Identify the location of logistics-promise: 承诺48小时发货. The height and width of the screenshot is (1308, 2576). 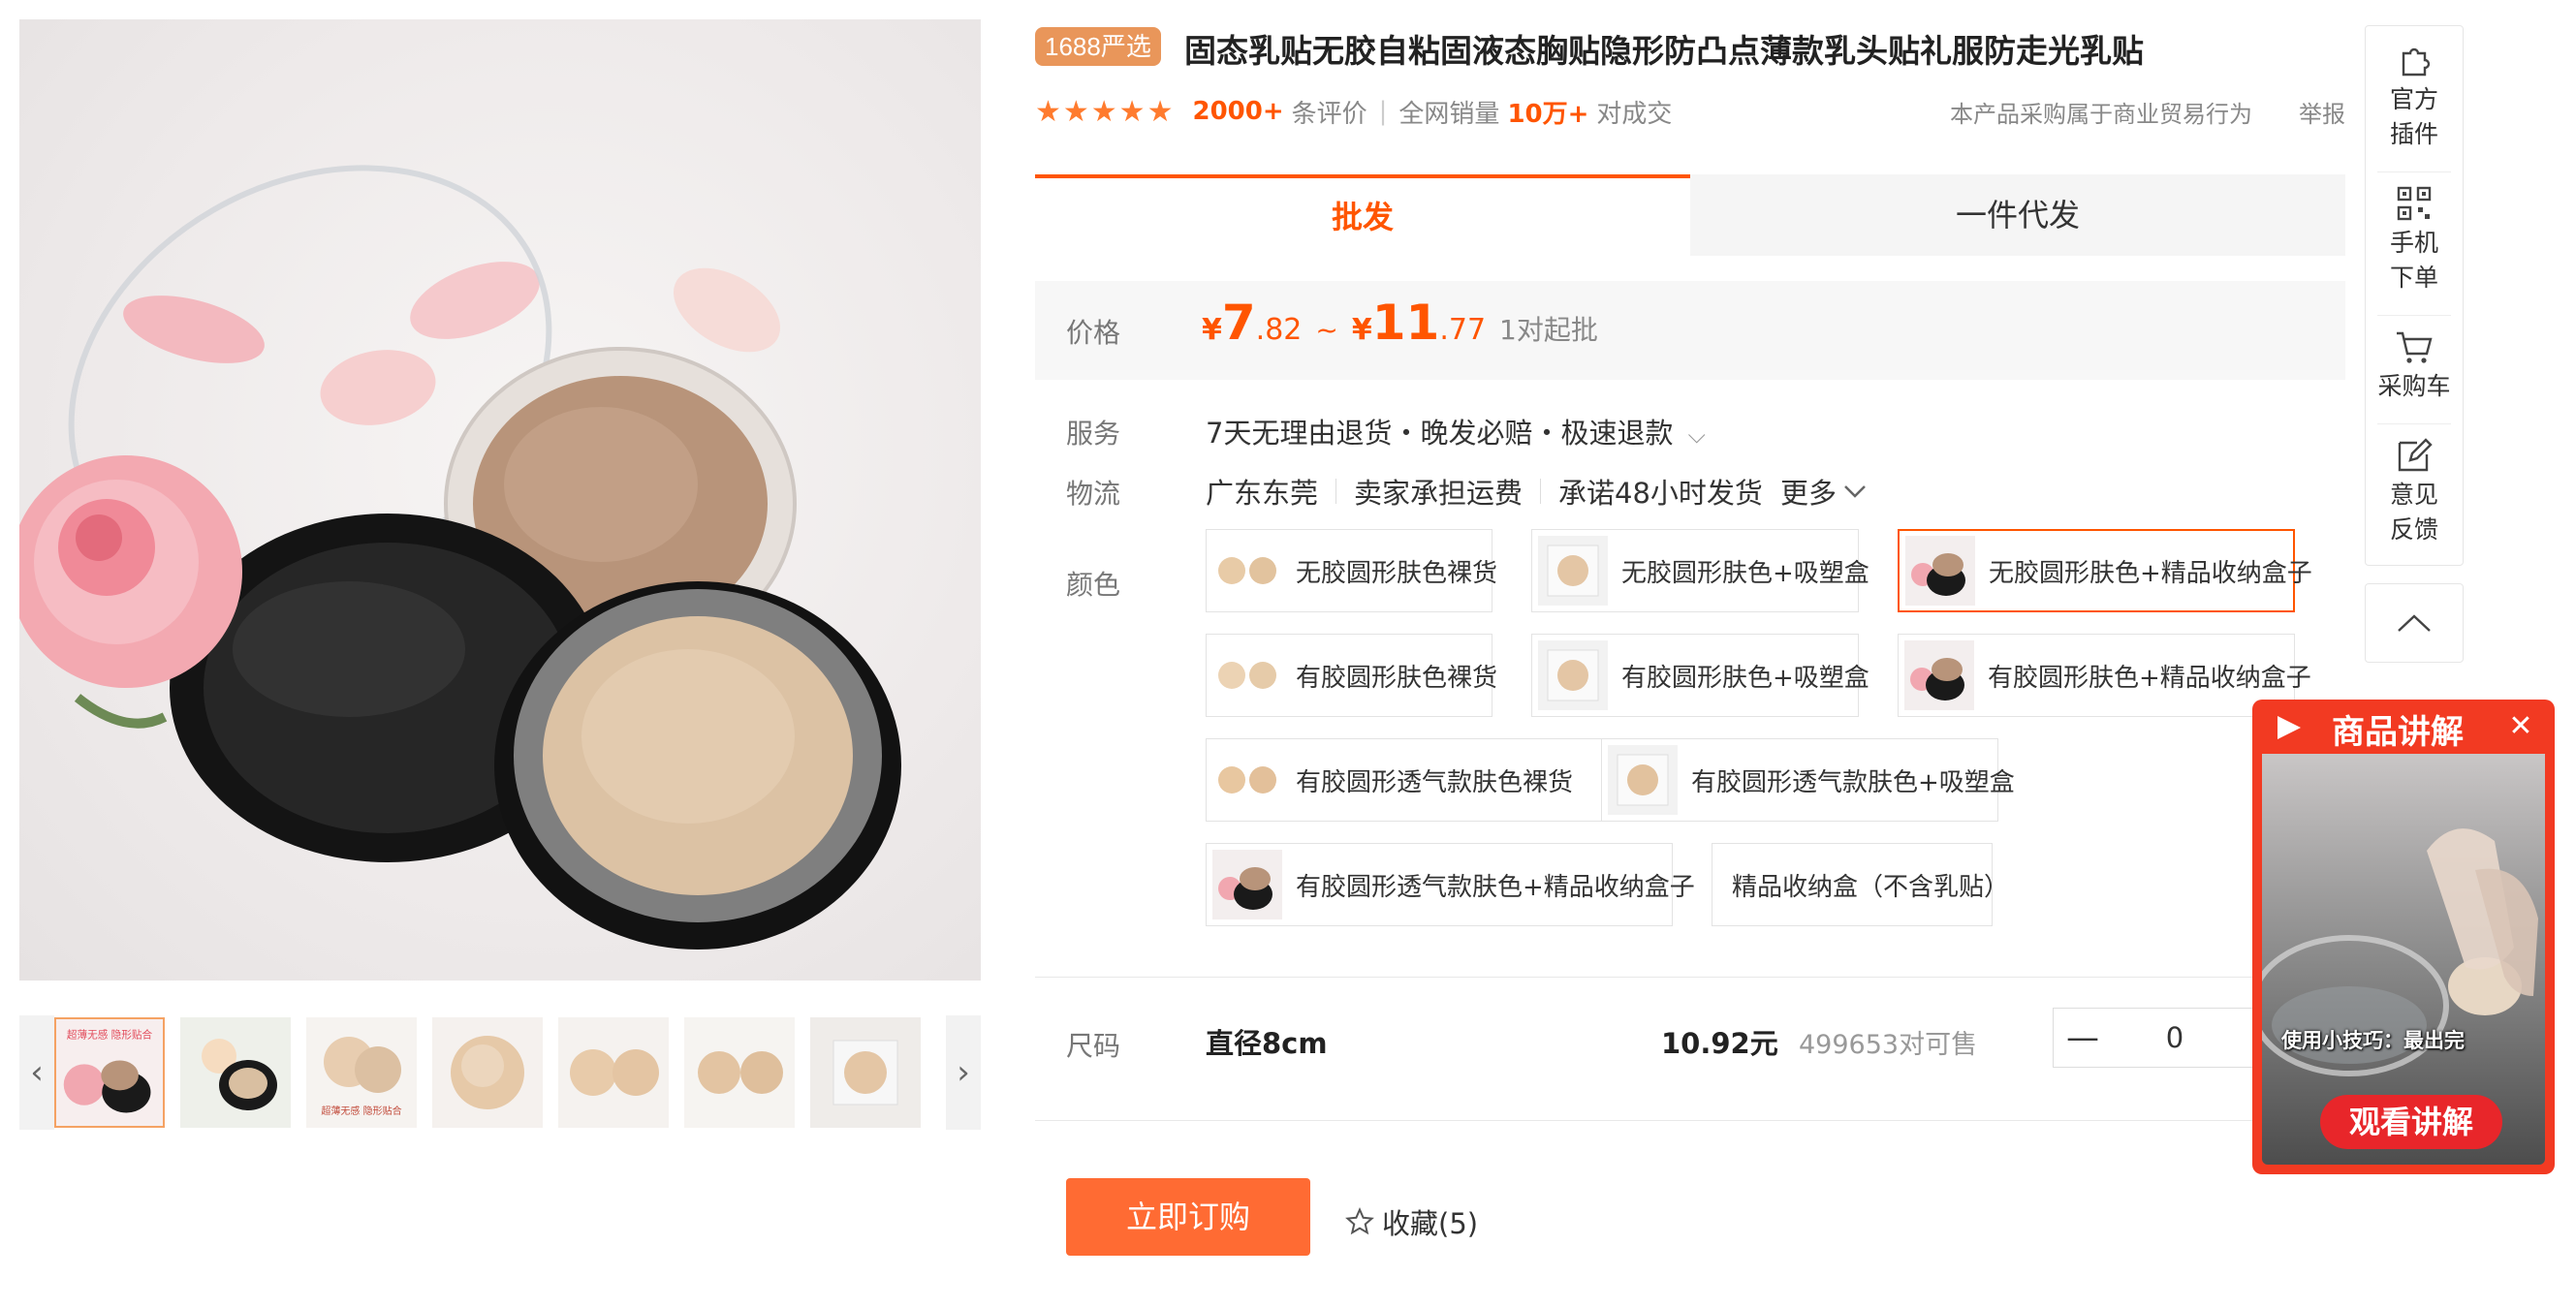
(1660, 493).